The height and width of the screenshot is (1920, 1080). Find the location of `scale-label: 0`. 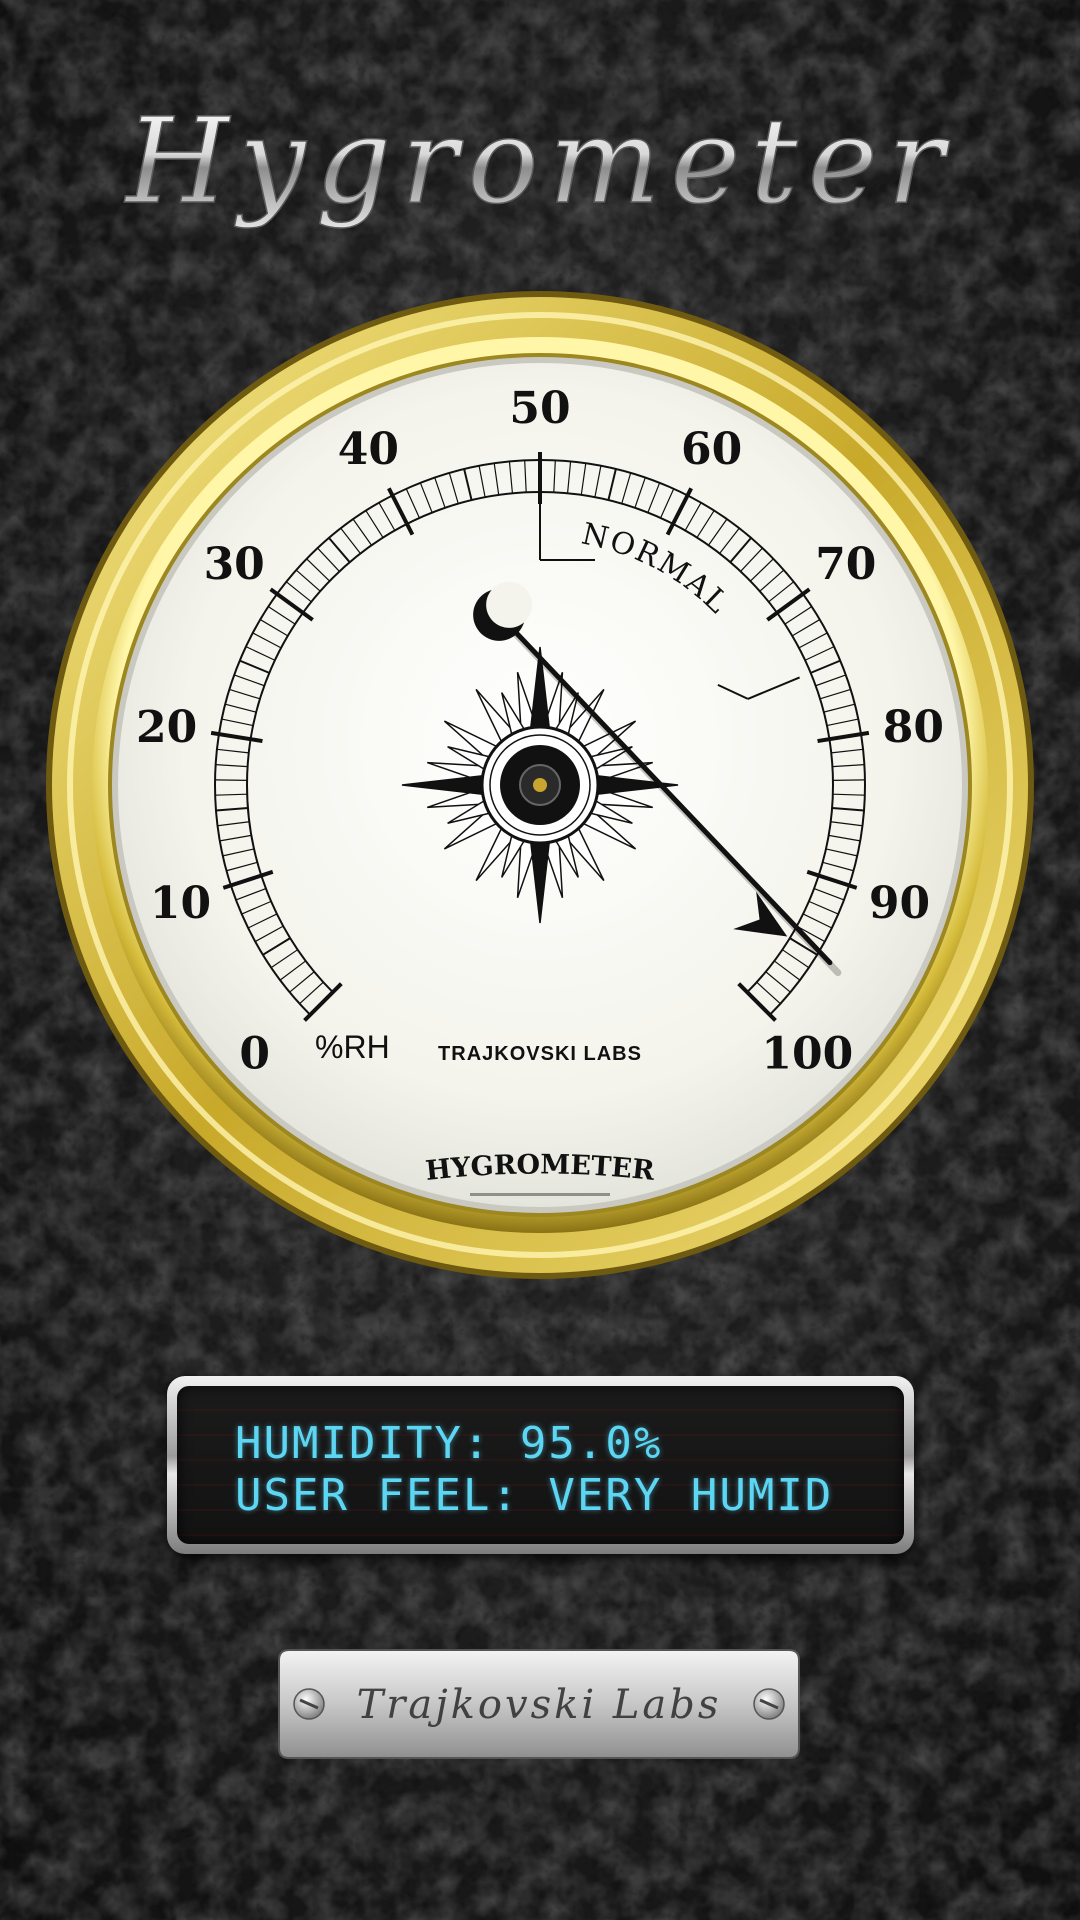

scale-label: 0 is located at coordinates (254, 1053).